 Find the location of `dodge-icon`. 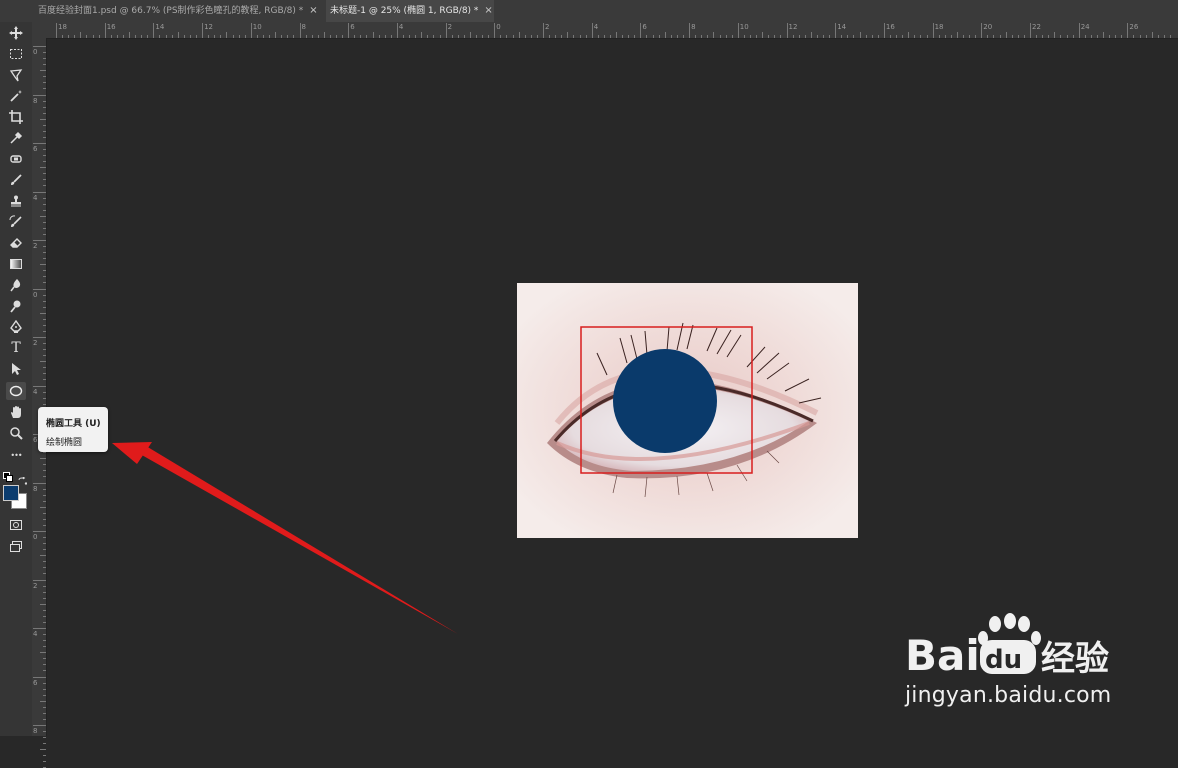

dodge-icon is located at coordinates (15, 306).